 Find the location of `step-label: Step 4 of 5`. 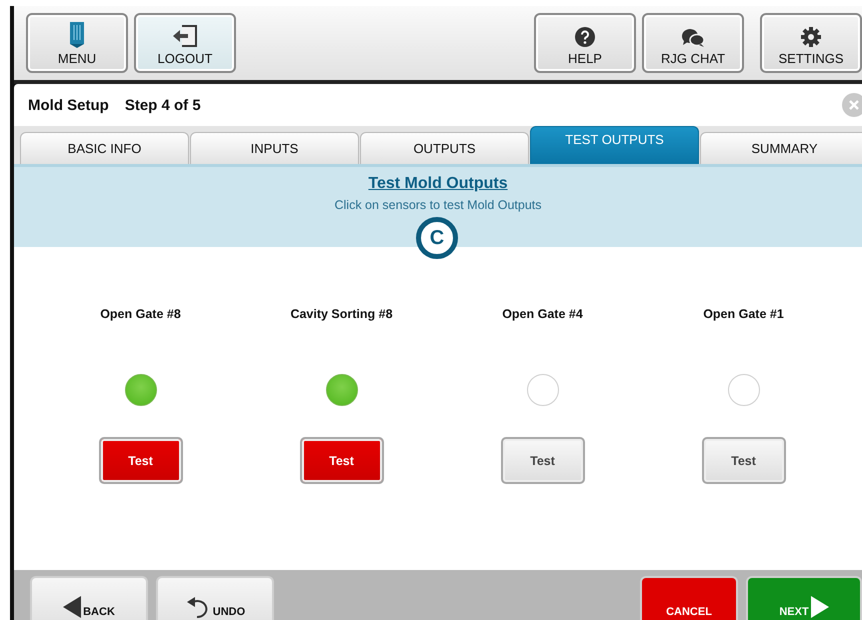

step-label: Step 4 of 5 is located at coordinates (162, 105).